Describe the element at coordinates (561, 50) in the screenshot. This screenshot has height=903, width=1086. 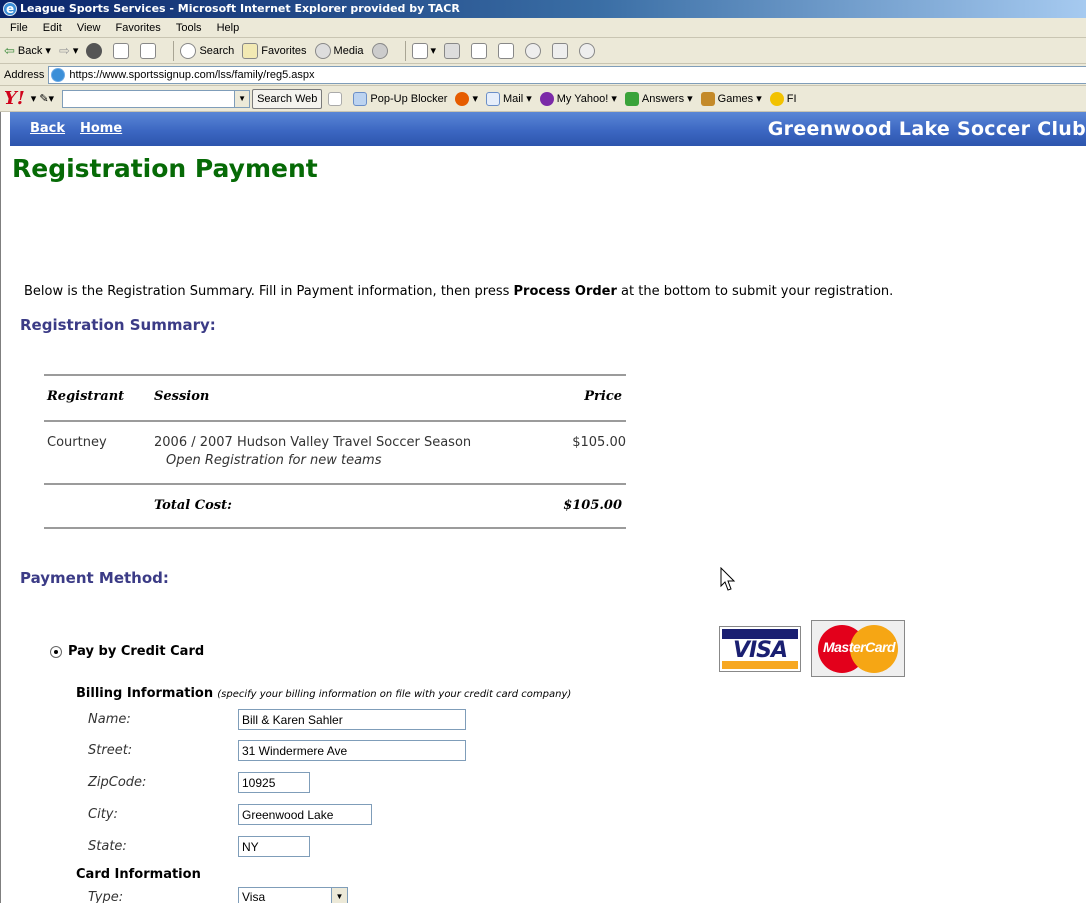
I see `messenger-button` at that location.